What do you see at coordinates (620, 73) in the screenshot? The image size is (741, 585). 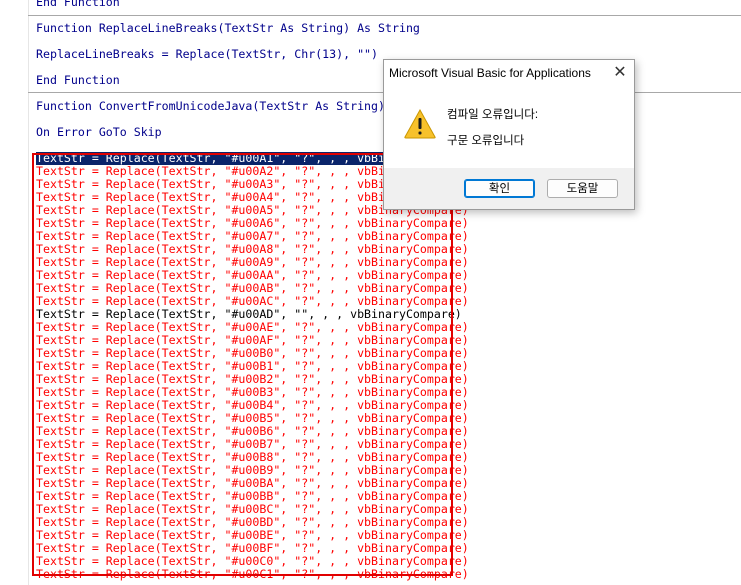 I see `close-icon: ✕` at bounding box center [620, 73].